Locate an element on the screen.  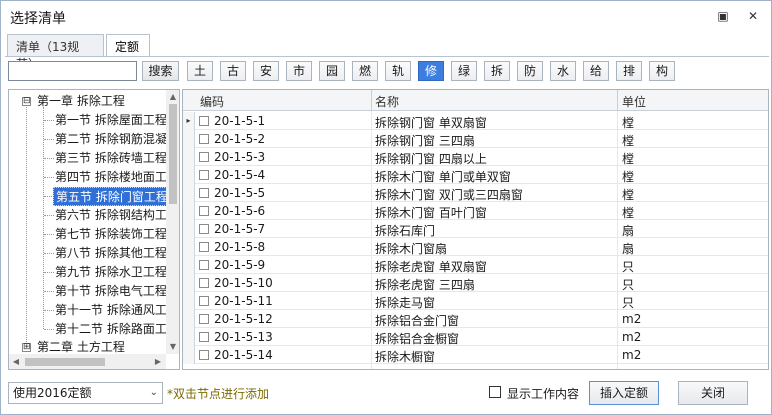
tab-list-13: 清单（13规范） is located at coordinates (55, 52).